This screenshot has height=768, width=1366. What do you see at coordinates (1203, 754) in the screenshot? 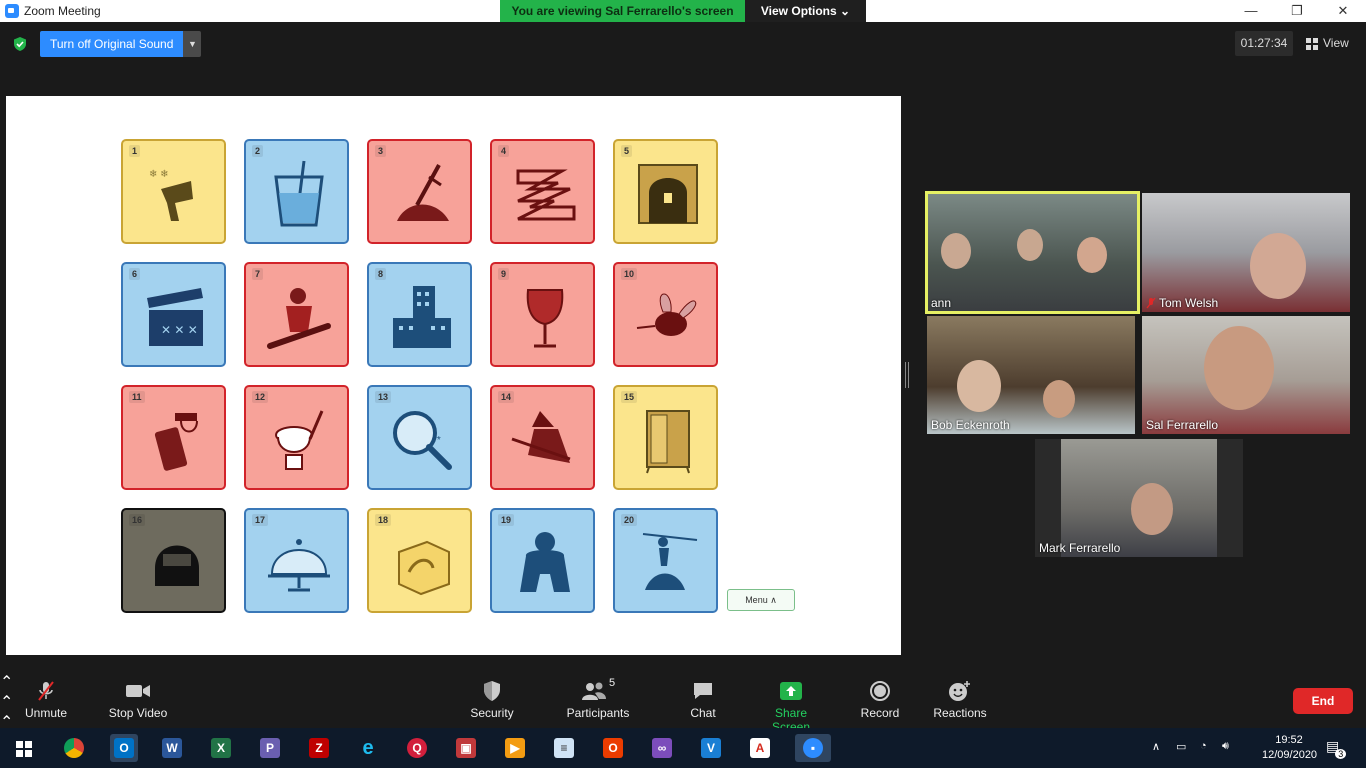
I see `wifi-icon: ◔` at bounding box center [1203, 754].